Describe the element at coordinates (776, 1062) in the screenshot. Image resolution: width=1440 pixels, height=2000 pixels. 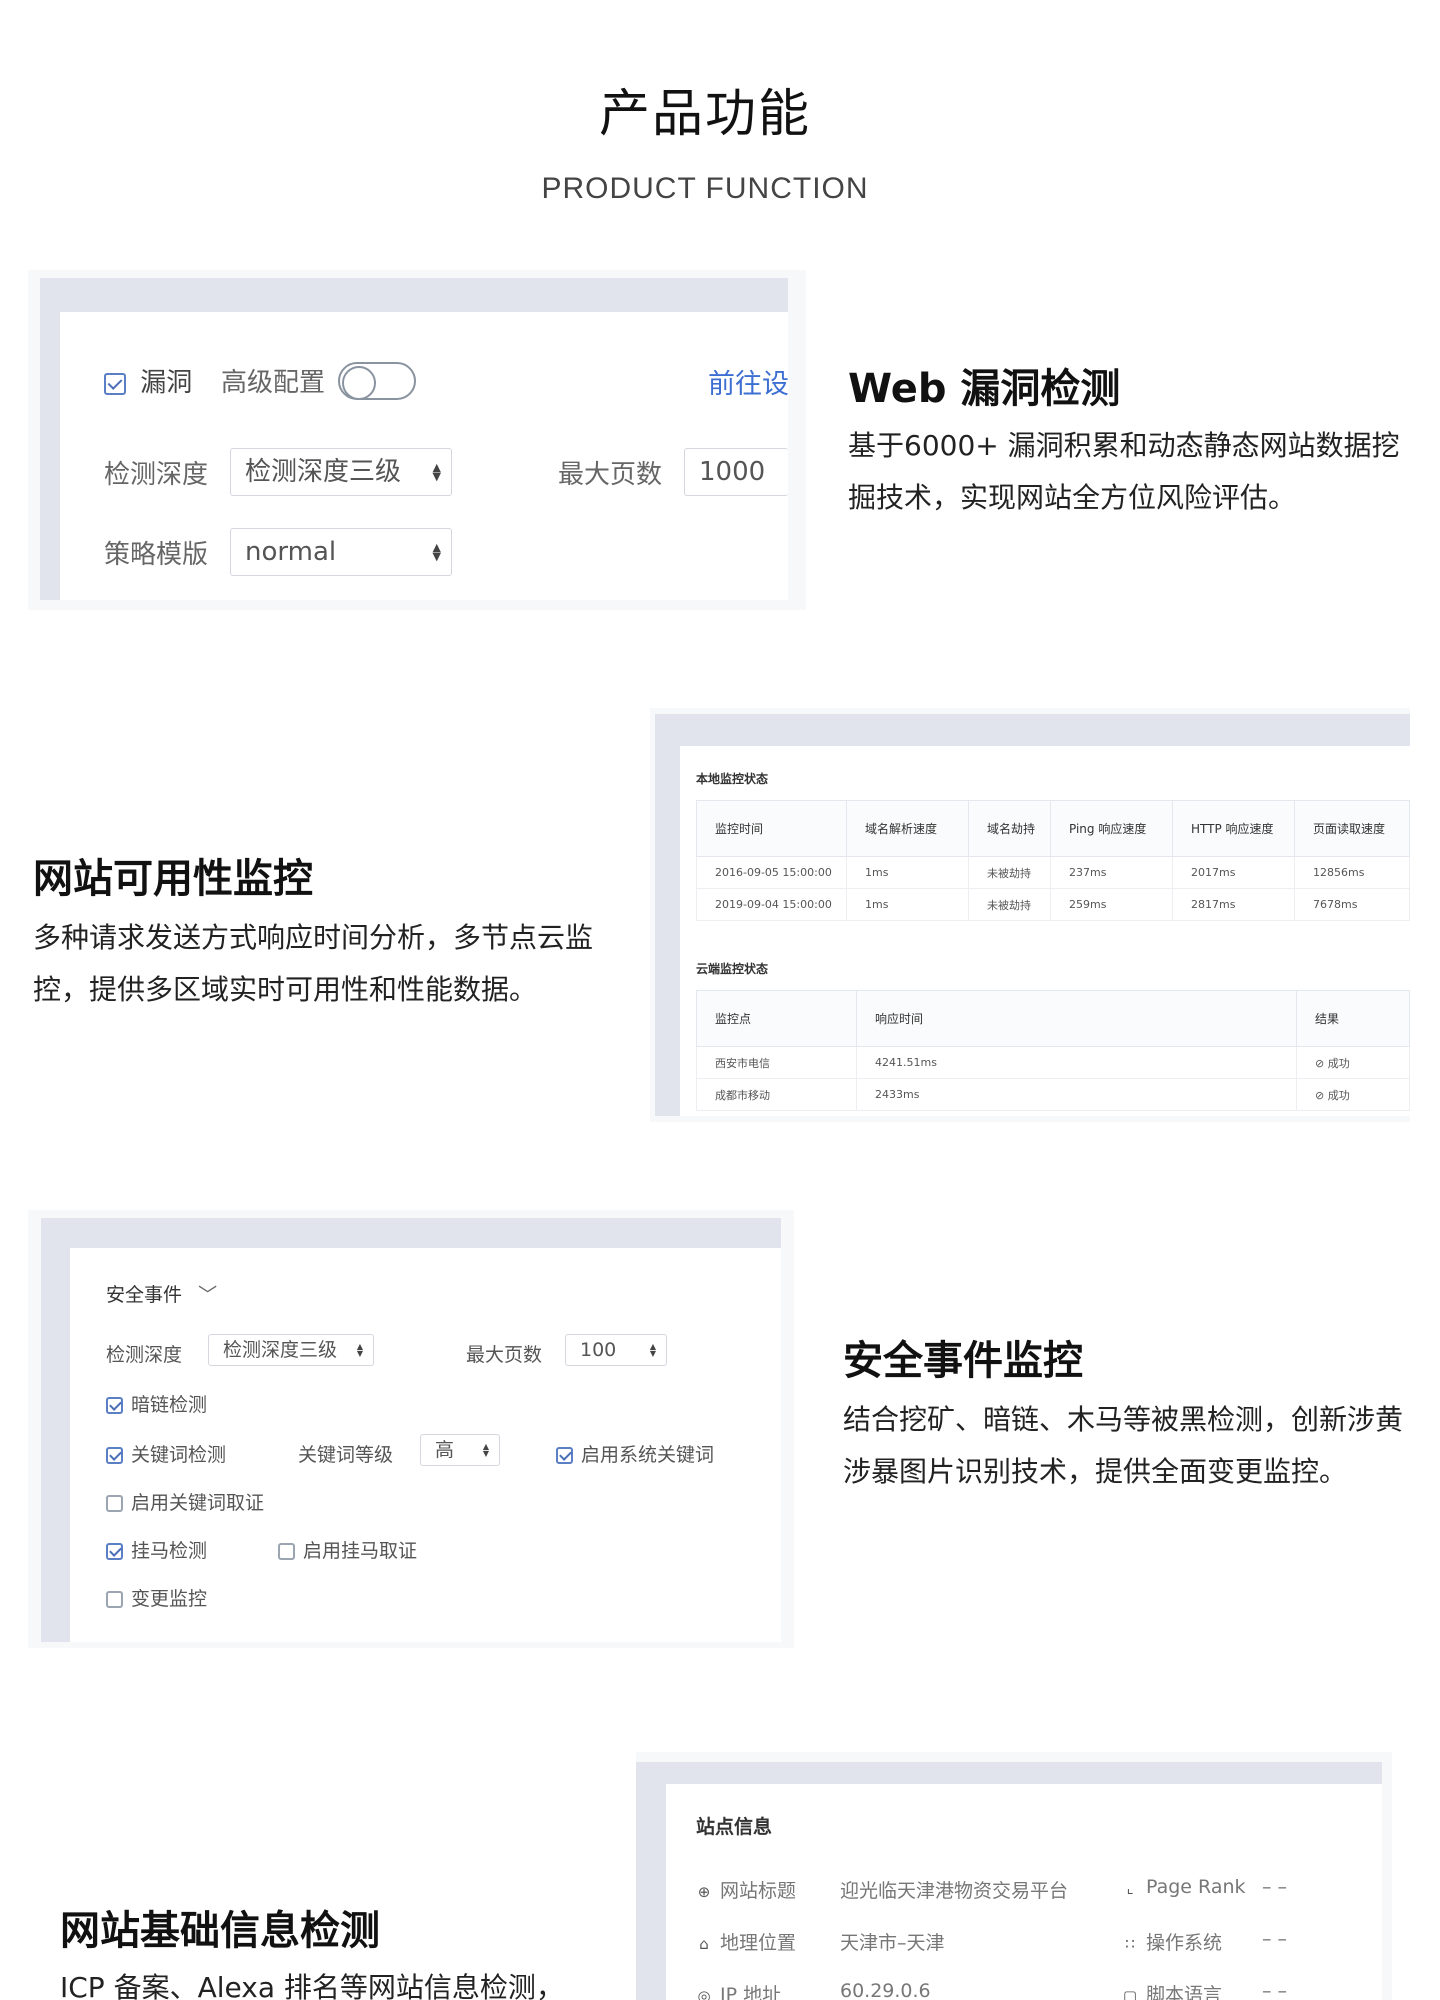
I see `table-cell: 西安市电信` at that location.